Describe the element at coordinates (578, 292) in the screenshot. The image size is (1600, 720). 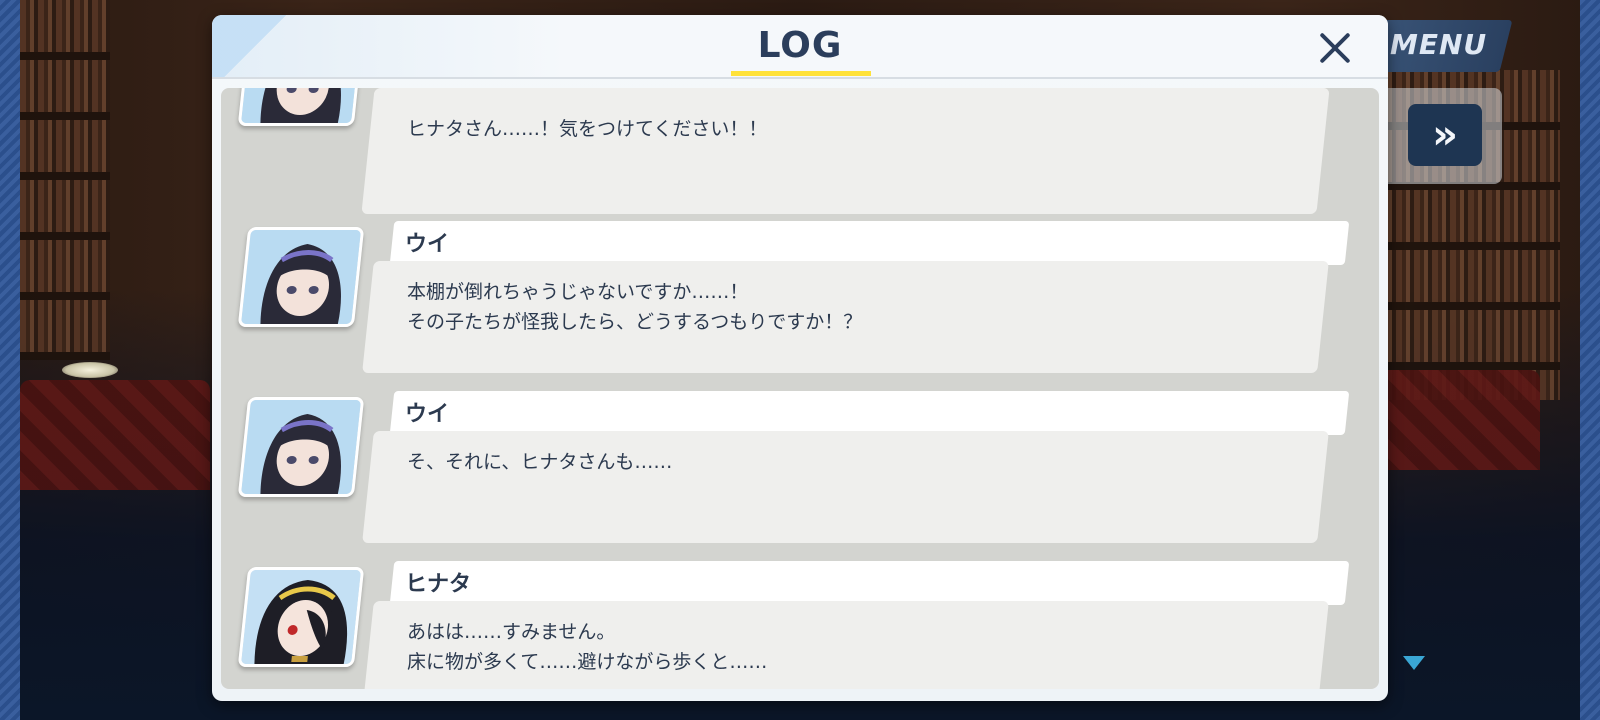
I see `message-line: 本棚が倒れちゃうじゃないですか……！` at that location.